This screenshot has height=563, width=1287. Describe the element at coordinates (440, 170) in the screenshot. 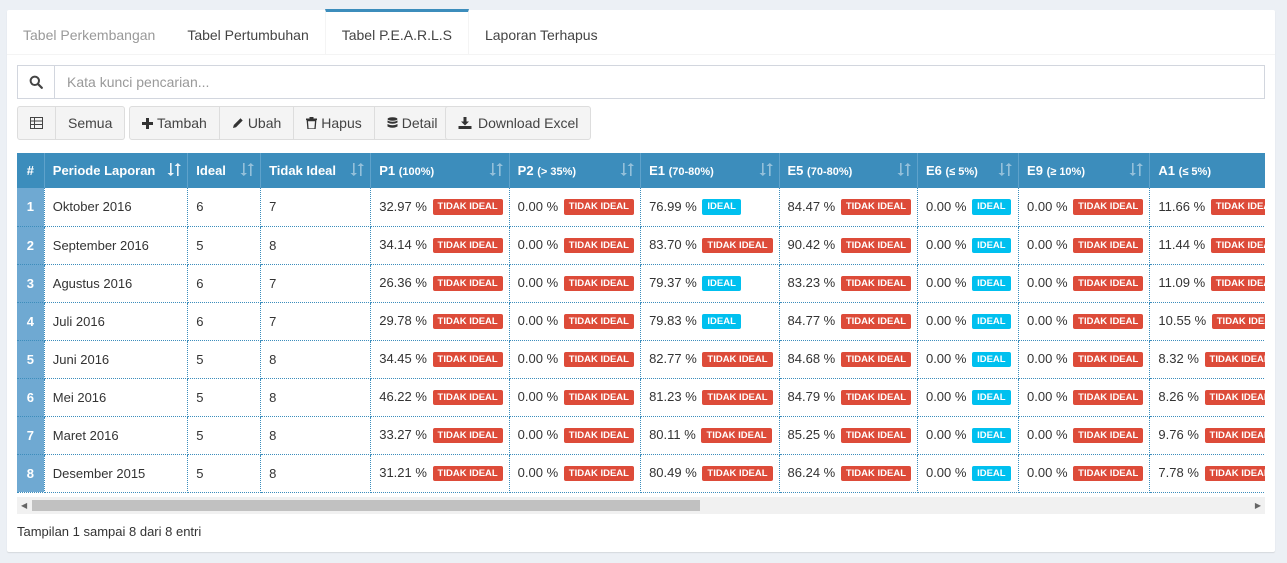

I see `col-p1-header: P1 (100%)` at that location.